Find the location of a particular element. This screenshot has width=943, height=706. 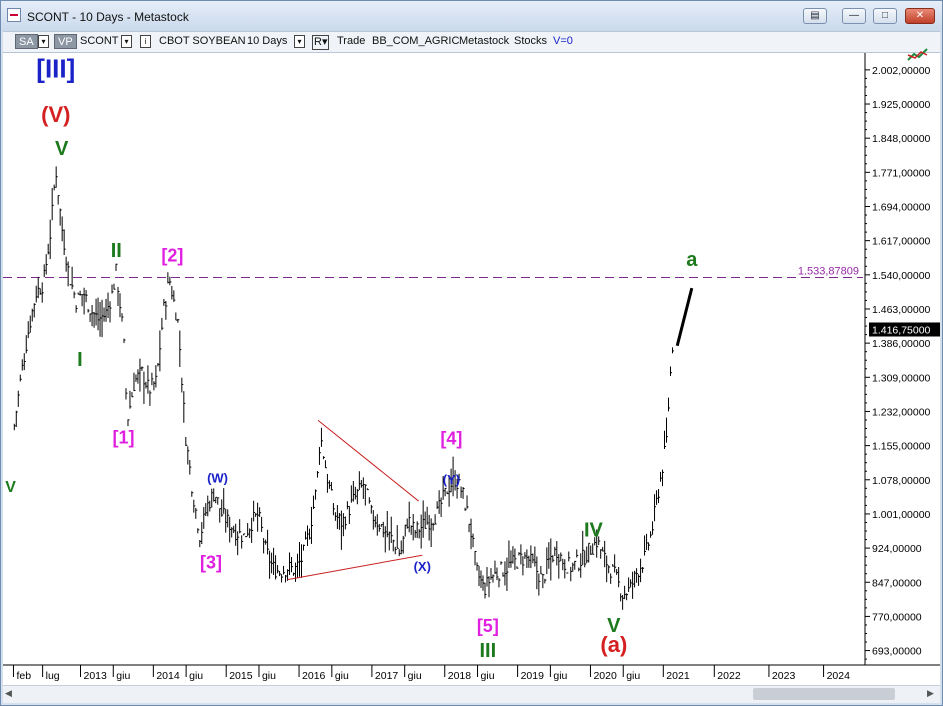

chart-app-icon is located at coordinates (14, 15).